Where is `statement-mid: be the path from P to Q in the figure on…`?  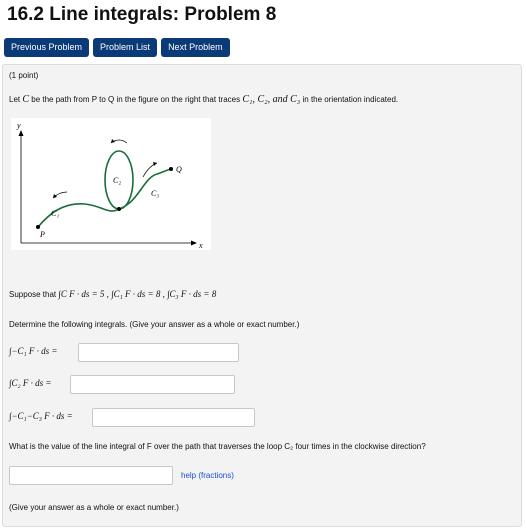
statement-mid: be the path from P to Q in the figure on… is located at coordinates (136, 99).